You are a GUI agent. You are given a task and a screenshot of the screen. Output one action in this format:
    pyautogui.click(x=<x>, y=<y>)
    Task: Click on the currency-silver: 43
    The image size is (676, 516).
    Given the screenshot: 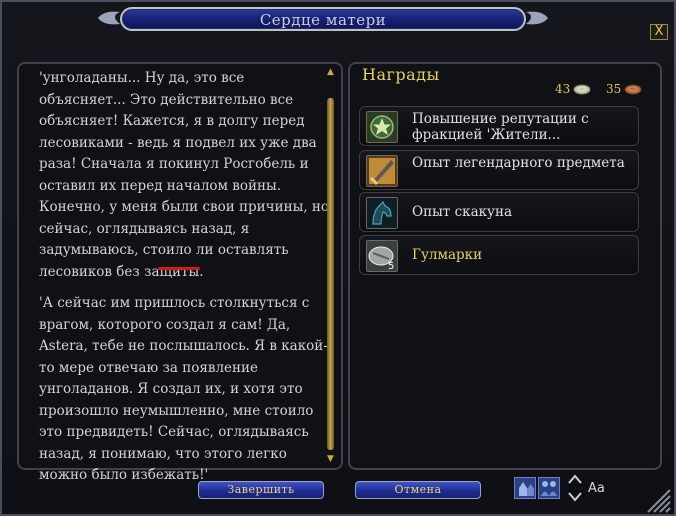 What is the action you would take?
    pyautogui.click(x=573, y=89)
    